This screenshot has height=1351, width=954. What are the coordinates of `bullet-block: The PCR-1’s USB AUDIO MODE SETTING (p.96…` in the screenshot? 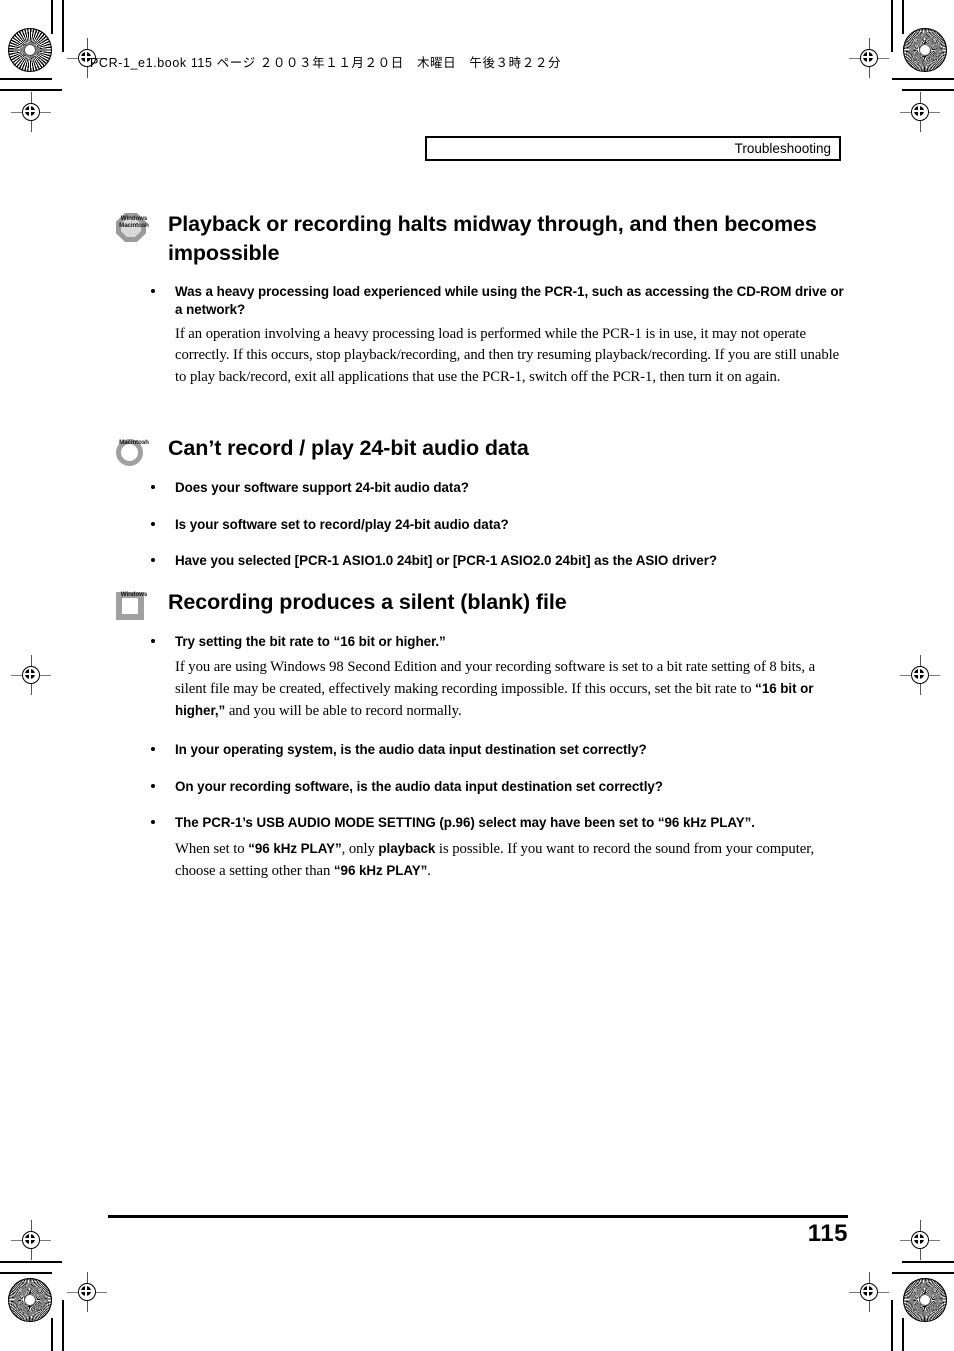 It's located at (498, 848).